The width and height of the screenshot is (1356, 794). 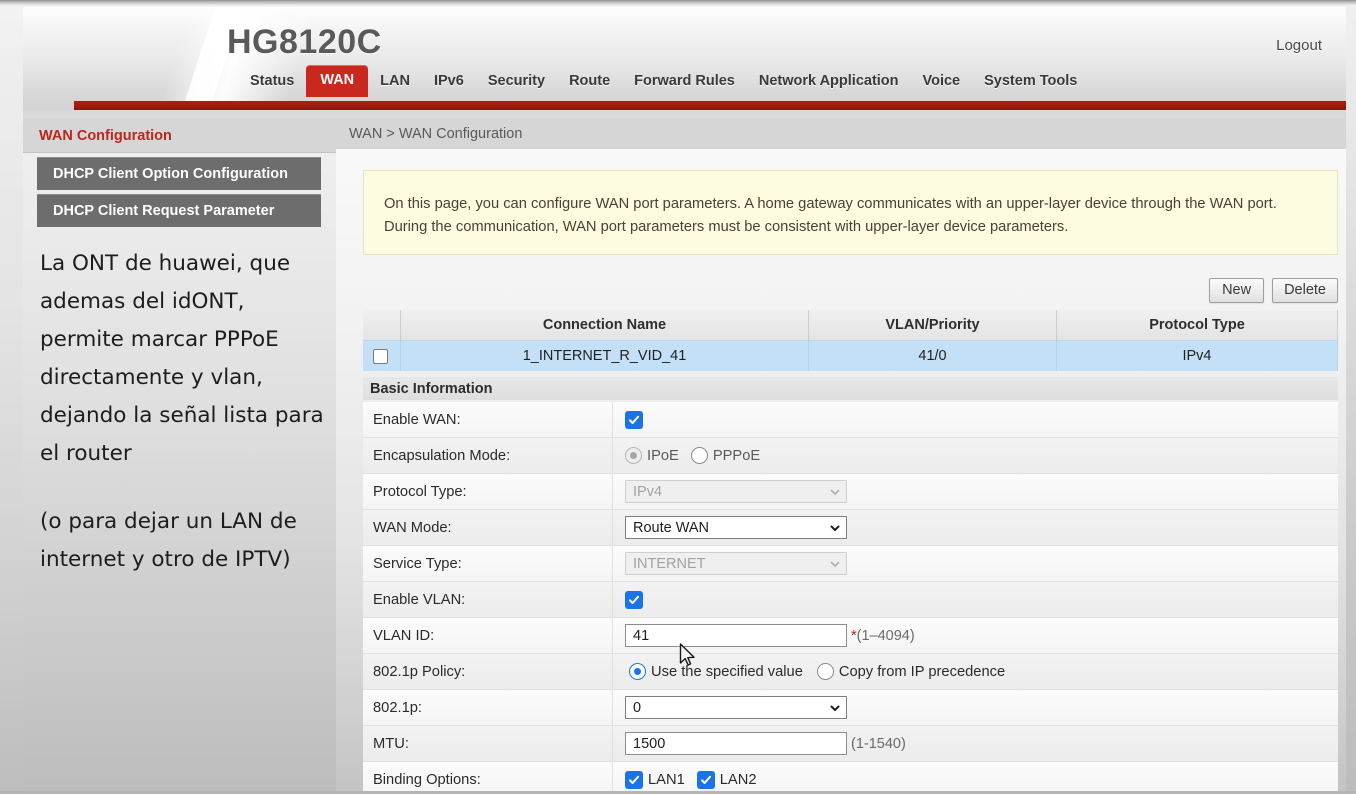 I want to click on label-vlan-id: VLAN ID:, so click(x=488, y=635).